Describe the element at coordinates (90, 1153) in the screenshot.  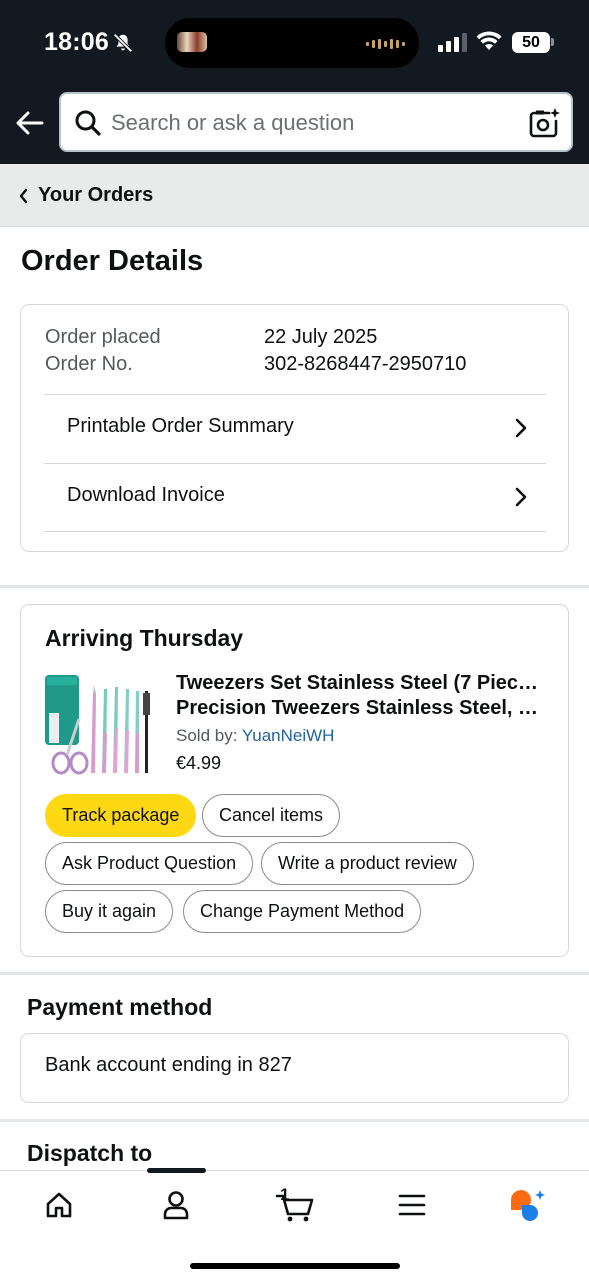
I see `dispatch-to-title: Dispatch to` at that location.